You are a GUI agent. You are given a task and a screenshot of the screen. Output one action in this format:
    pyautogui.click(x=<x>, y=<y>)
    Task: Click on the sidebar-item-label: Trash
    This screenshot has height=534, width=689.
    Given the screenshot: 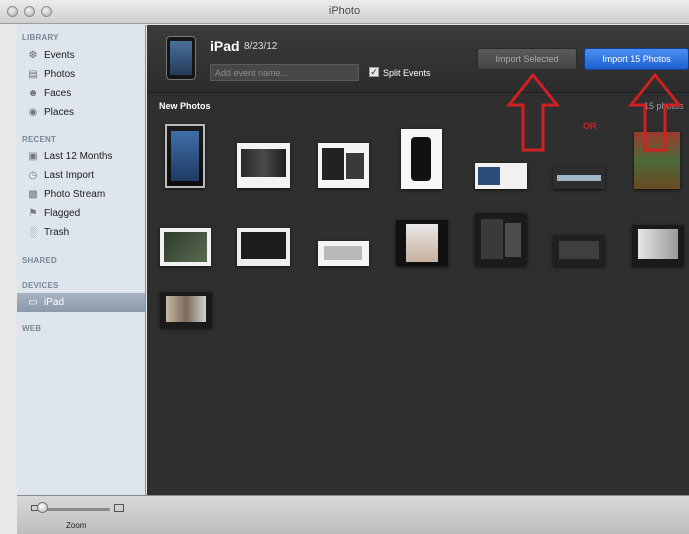 What is the action you would take?
    pyautogui.click(x=57, y=232)
    